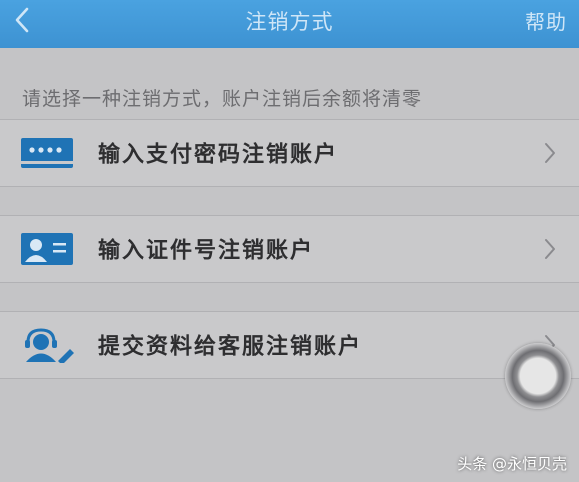 This screenshot has height=482, width=579. What do you see at coordinates (546, 20) in the screenshot?
I see `help-button: 帮助` at bounding box center [546, 20].